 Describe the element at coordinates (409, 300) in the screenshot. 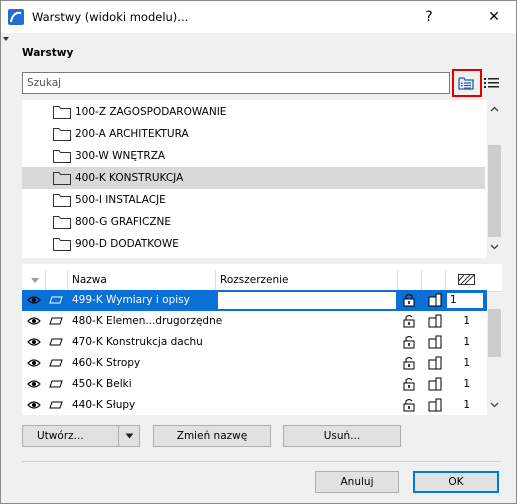

I see `lock-icon` at that location.